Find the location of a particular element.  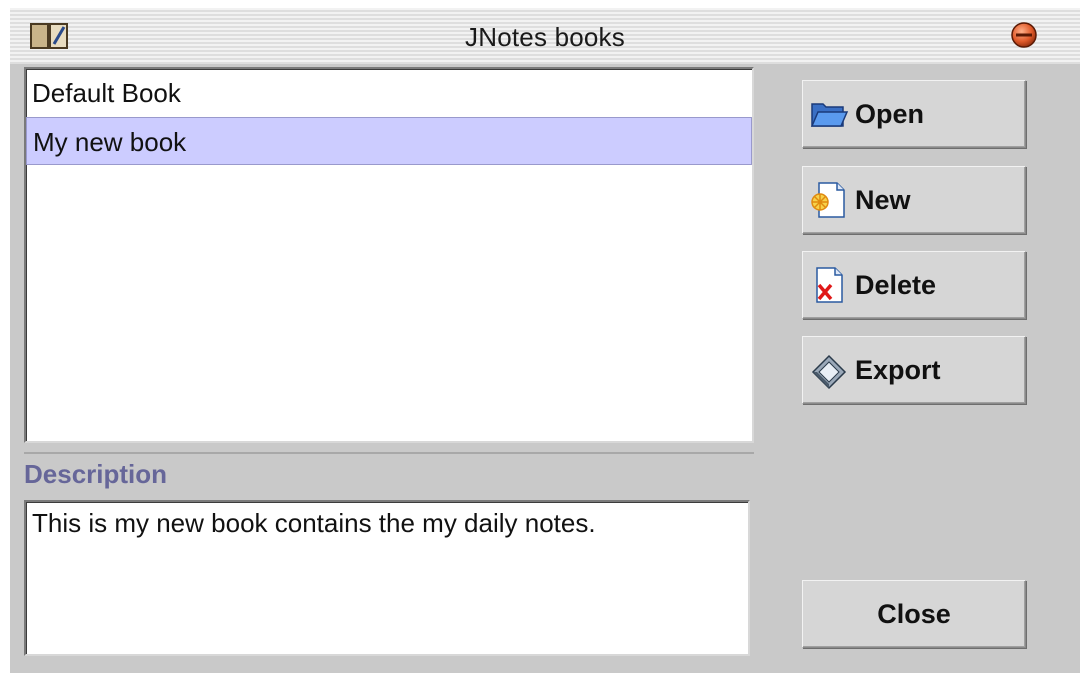

new-button-label: New is located at coordinates (883, 199).